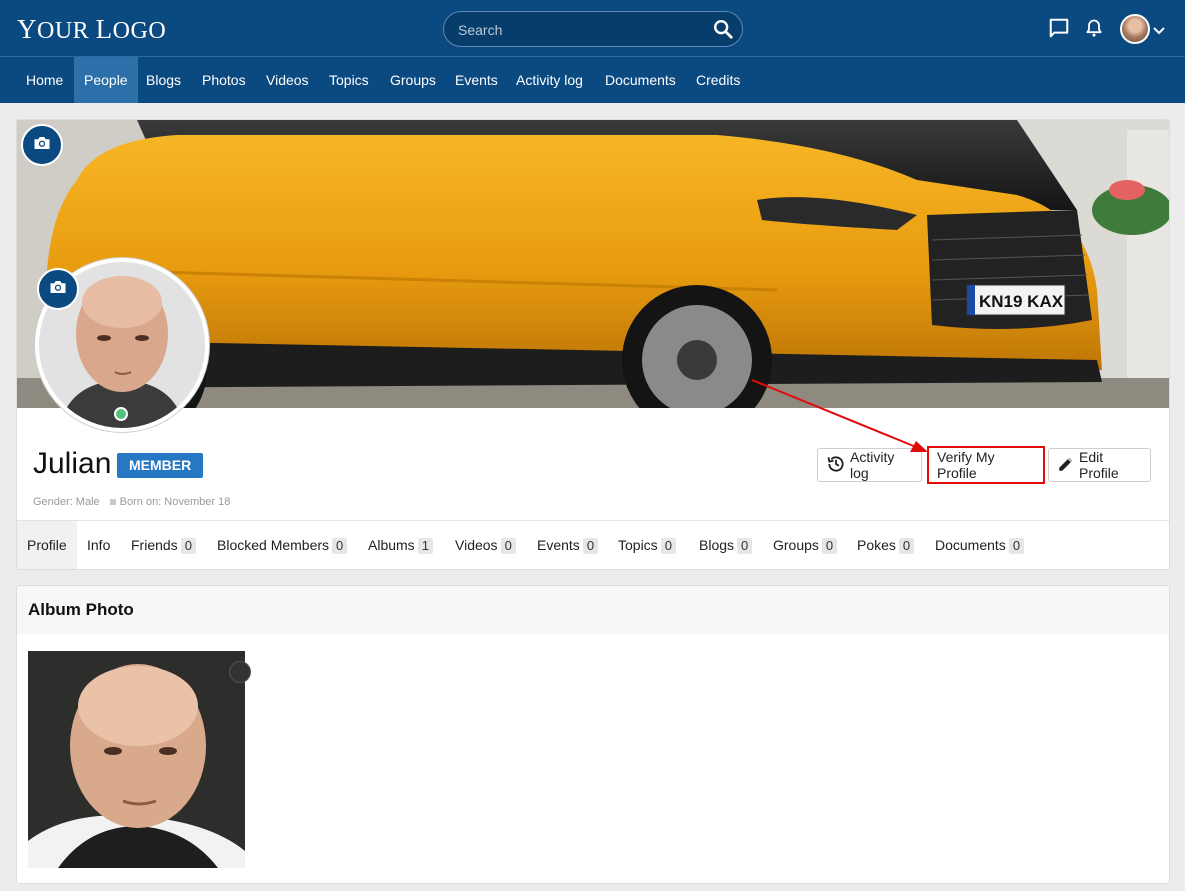 Image resolution: width=1185 pixels, height=891 pixels. I want to click on gender-text: Gender: Male, so click(66, 502).